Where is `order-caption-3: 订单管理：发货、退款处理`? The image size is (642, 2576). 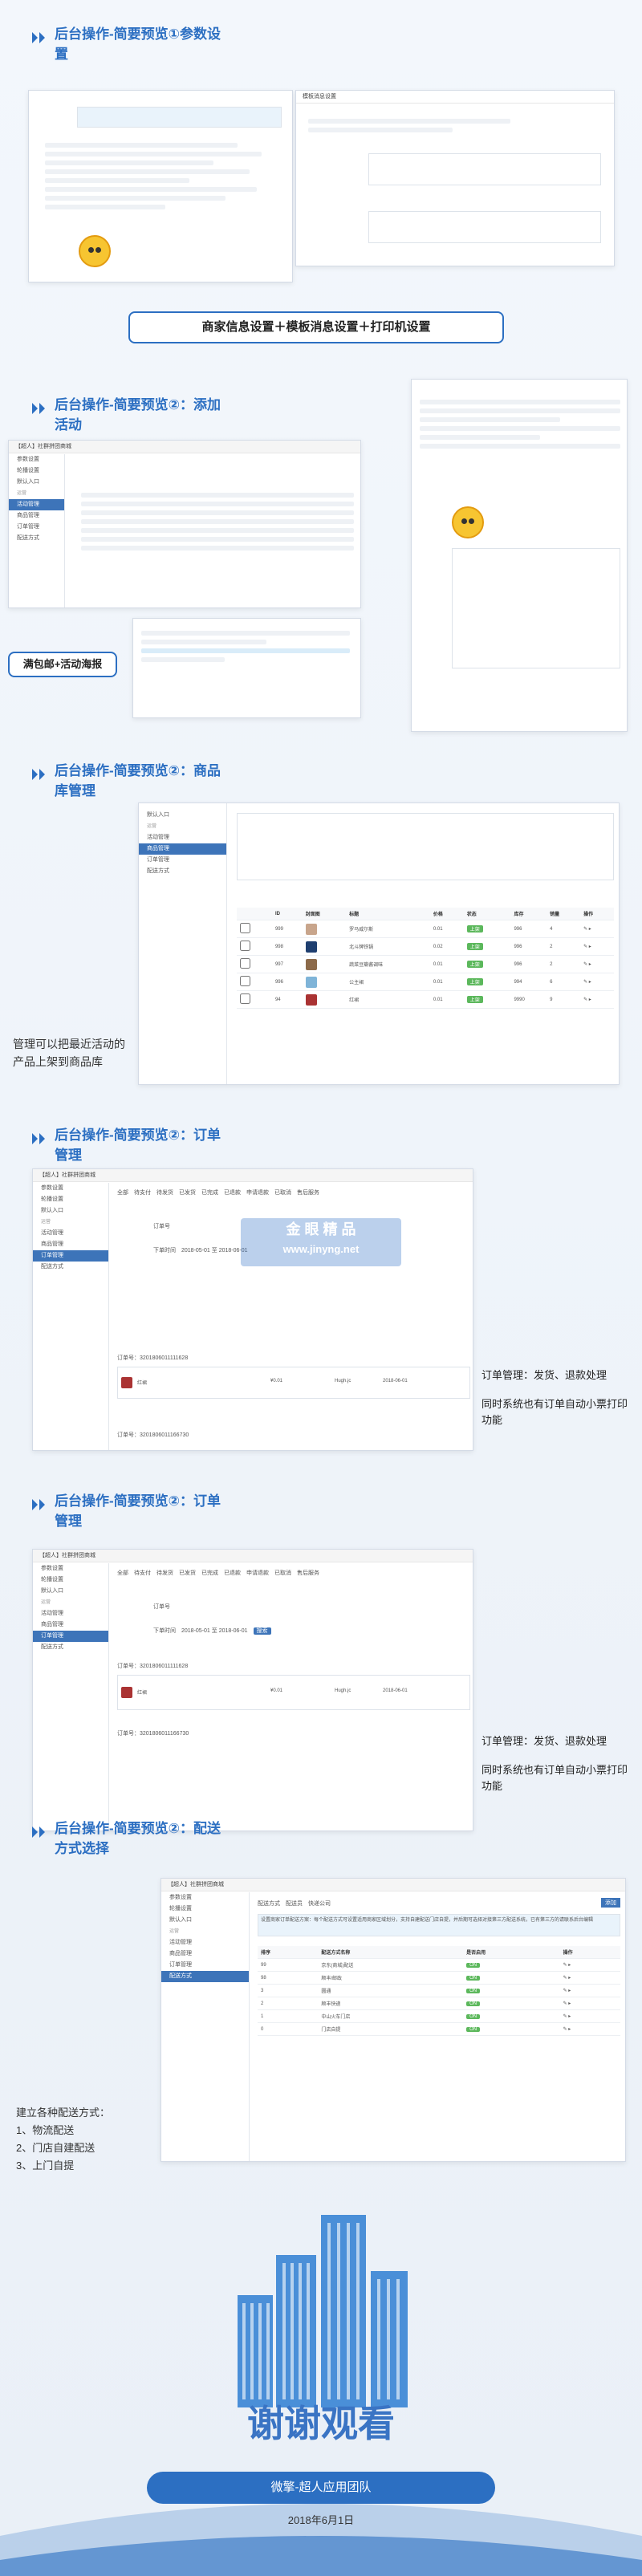 order-caption-3: 订单管理：发货、退款处理 is located at coordinates (544, 1741).